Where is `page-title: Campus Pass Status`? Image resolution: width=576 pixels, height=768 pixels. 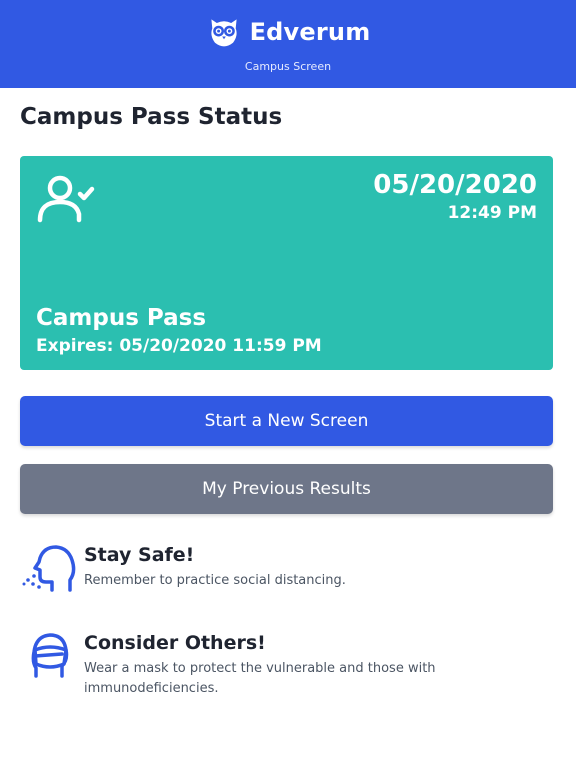
page-title: Campus Pass Status is located at coordinates (151, 117).